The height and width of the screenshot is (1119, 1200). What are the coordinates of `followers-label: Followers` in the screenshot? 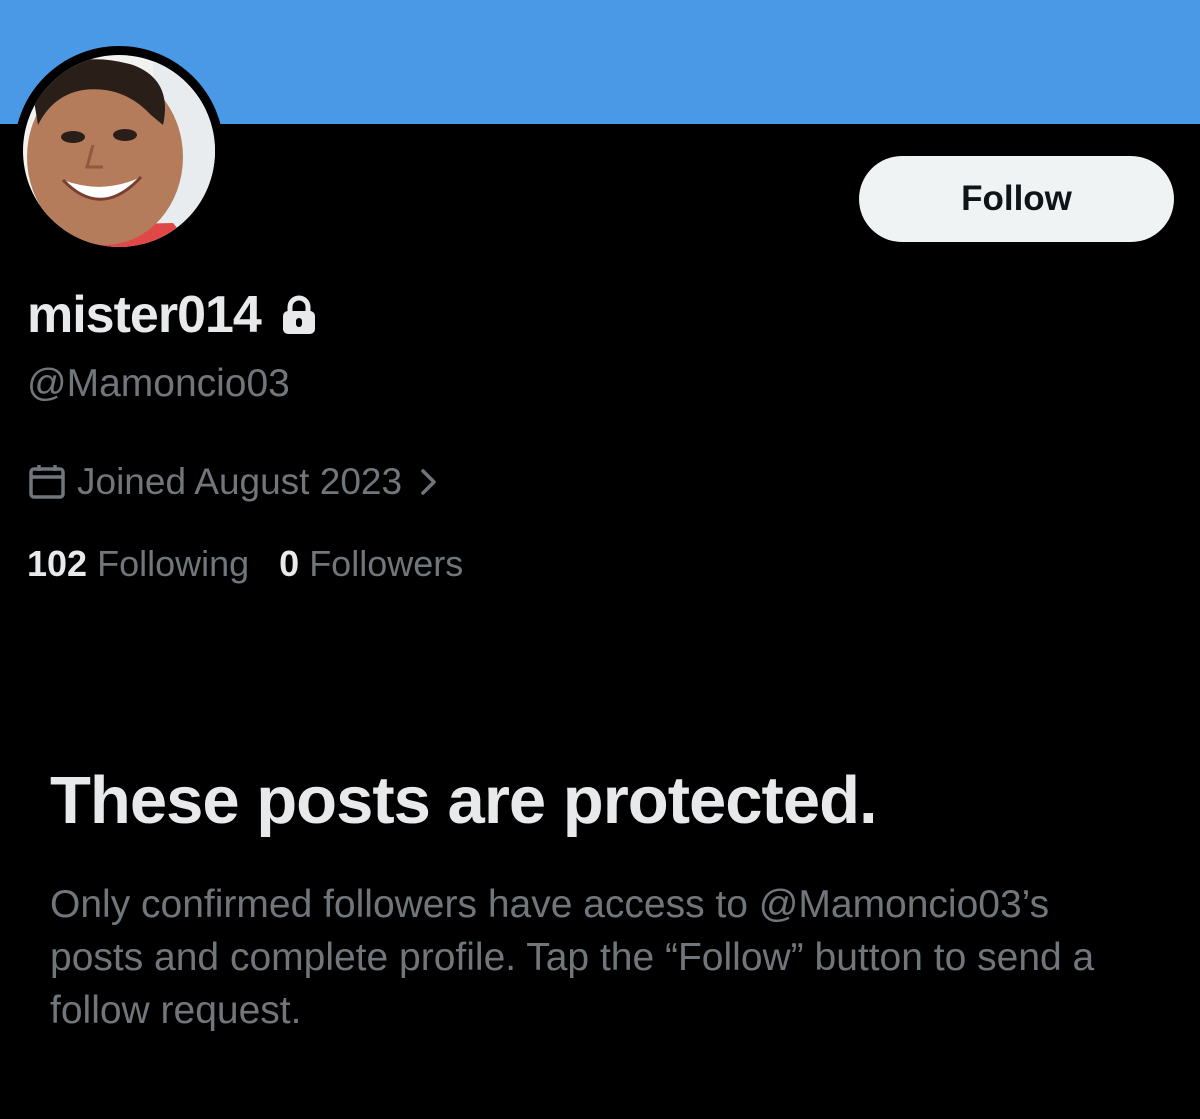 It's located at (386, 563).